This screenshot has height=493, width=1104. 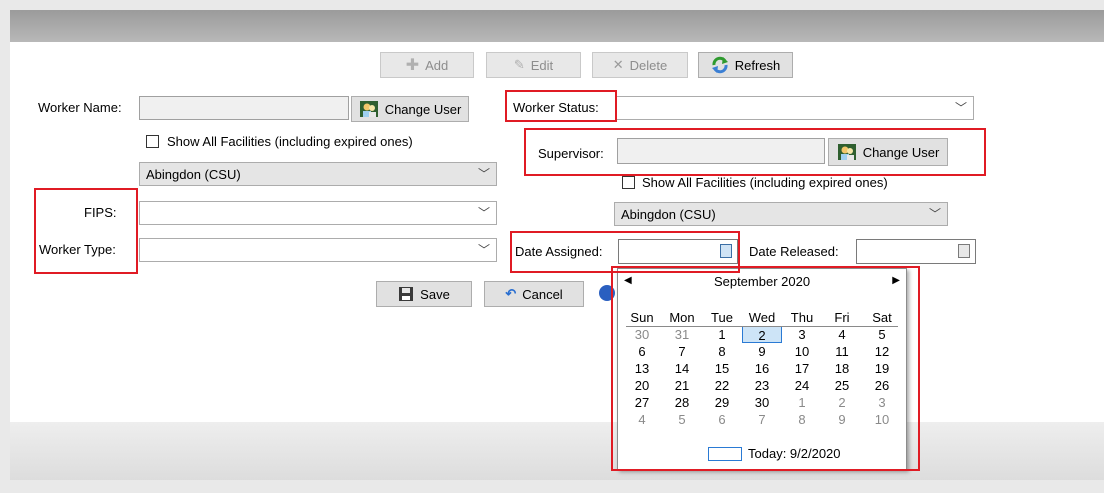 I want to click on close-icon: ✕, so click(x=618, y=64).